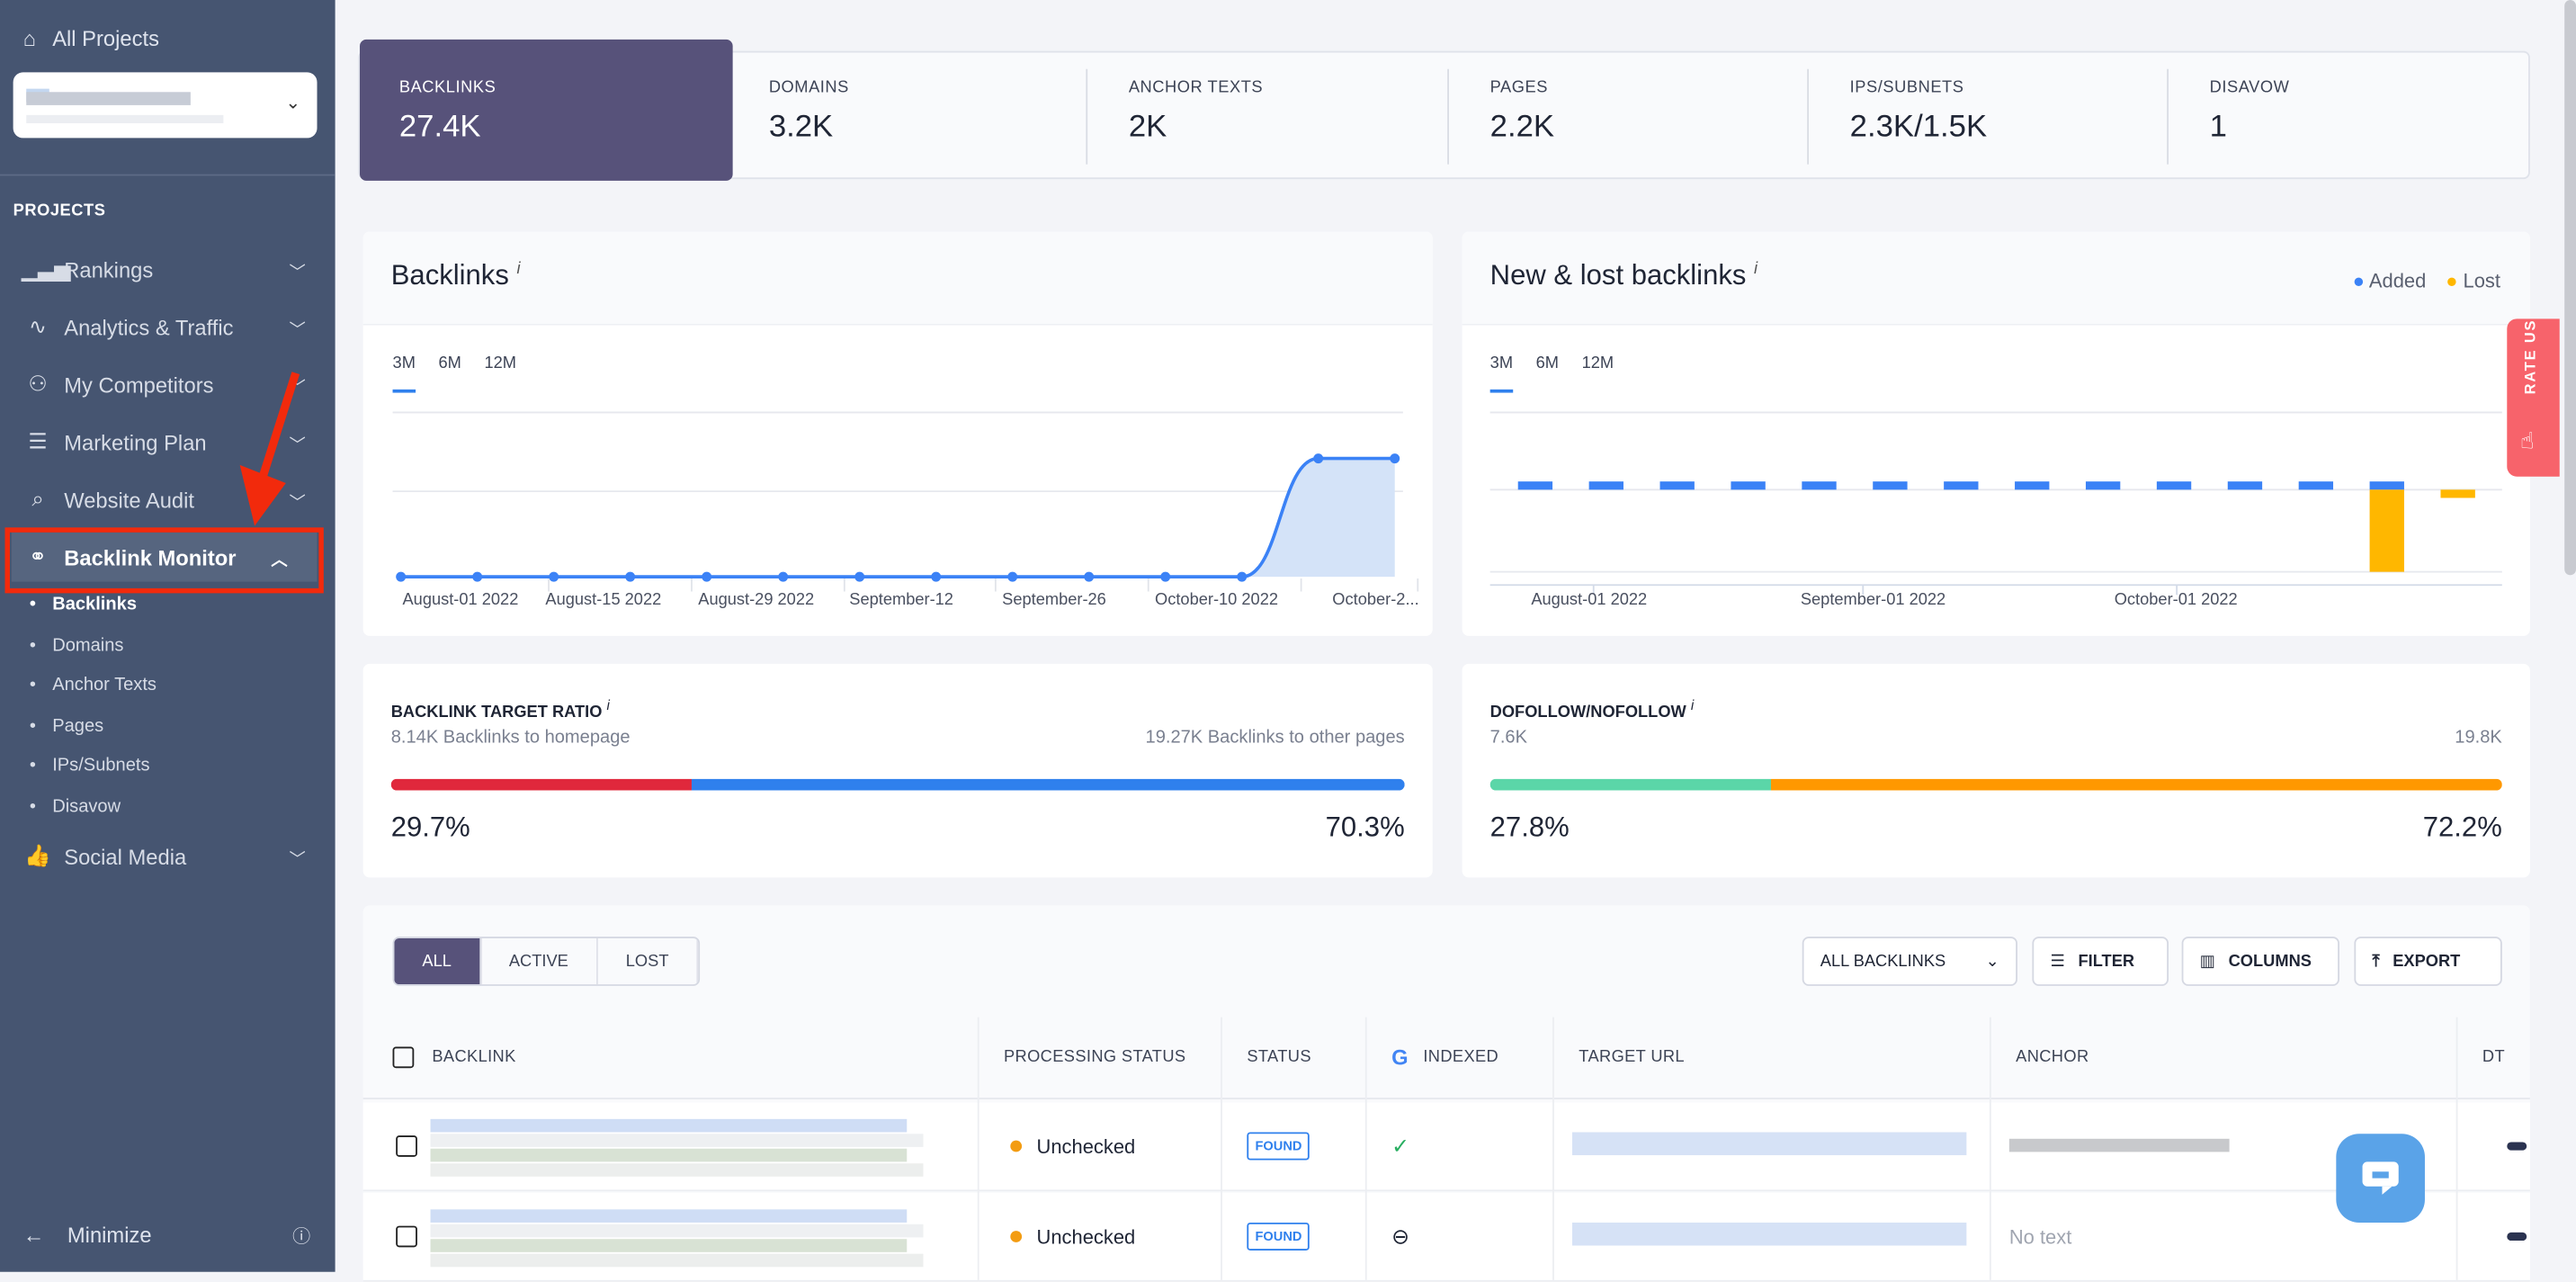 The height and width of the screenshot is (1282, 2576). I want to click on columns-button: ▥ COLUMNS, so click(2260, 961).